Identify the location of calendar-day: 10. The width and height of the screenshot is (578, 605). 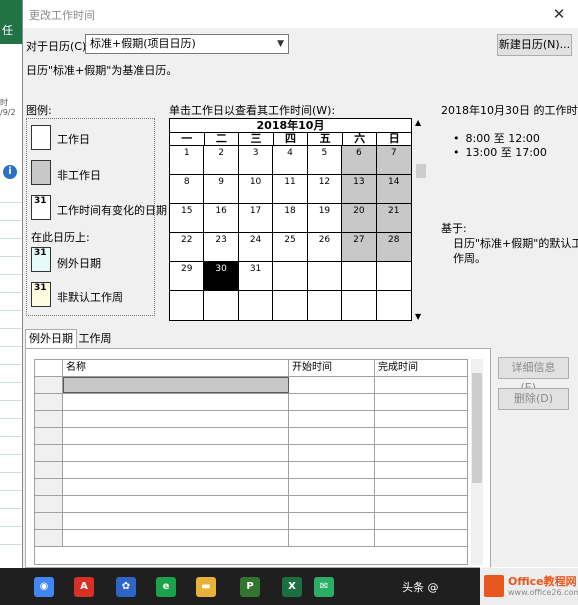
(256, 189).